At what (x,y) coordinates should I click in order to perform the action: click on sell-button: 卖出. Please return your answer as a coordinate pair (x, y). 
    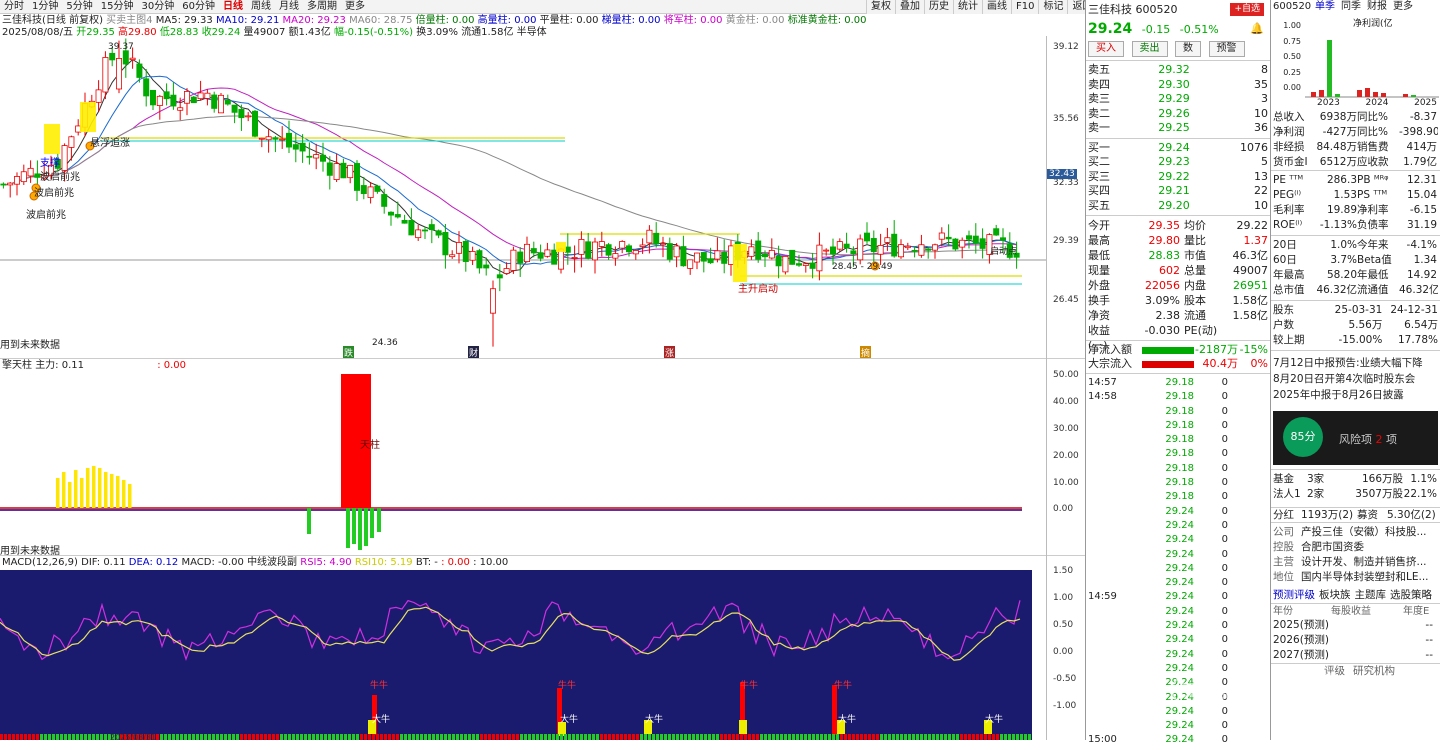
    Looking at the image, I should click on (1149, 49).